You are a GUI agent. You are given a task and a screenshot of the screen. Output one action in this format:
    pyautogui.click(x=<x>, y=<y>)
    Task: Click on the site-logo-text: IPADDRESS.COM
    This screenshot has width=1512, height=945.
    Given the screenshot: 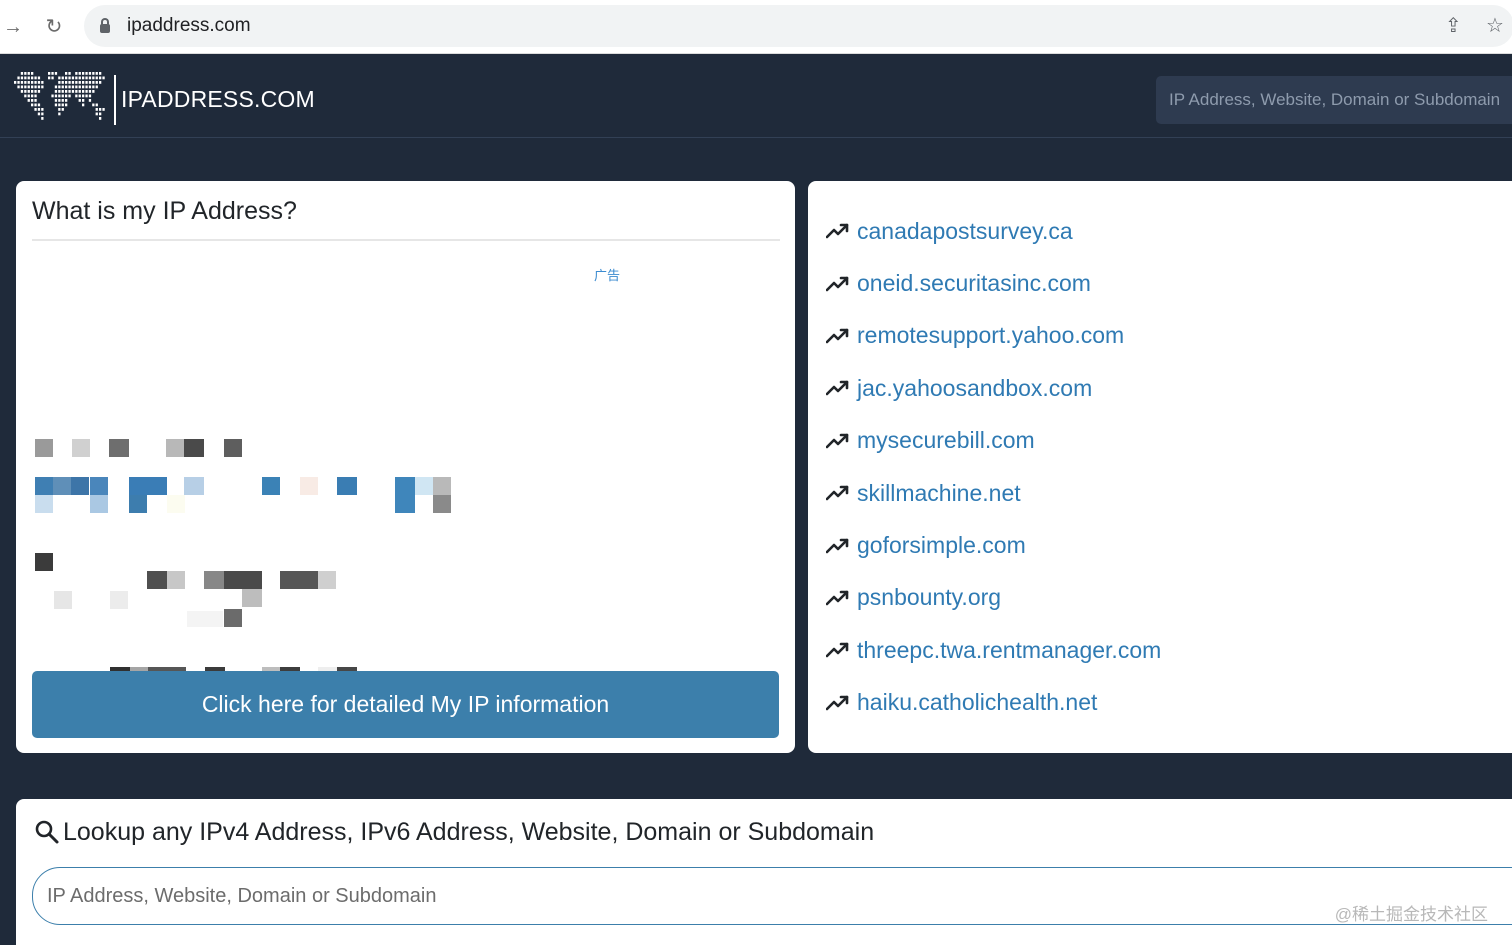 What is the action you would take?
    pyautogui.click(x=218, y=99)
    